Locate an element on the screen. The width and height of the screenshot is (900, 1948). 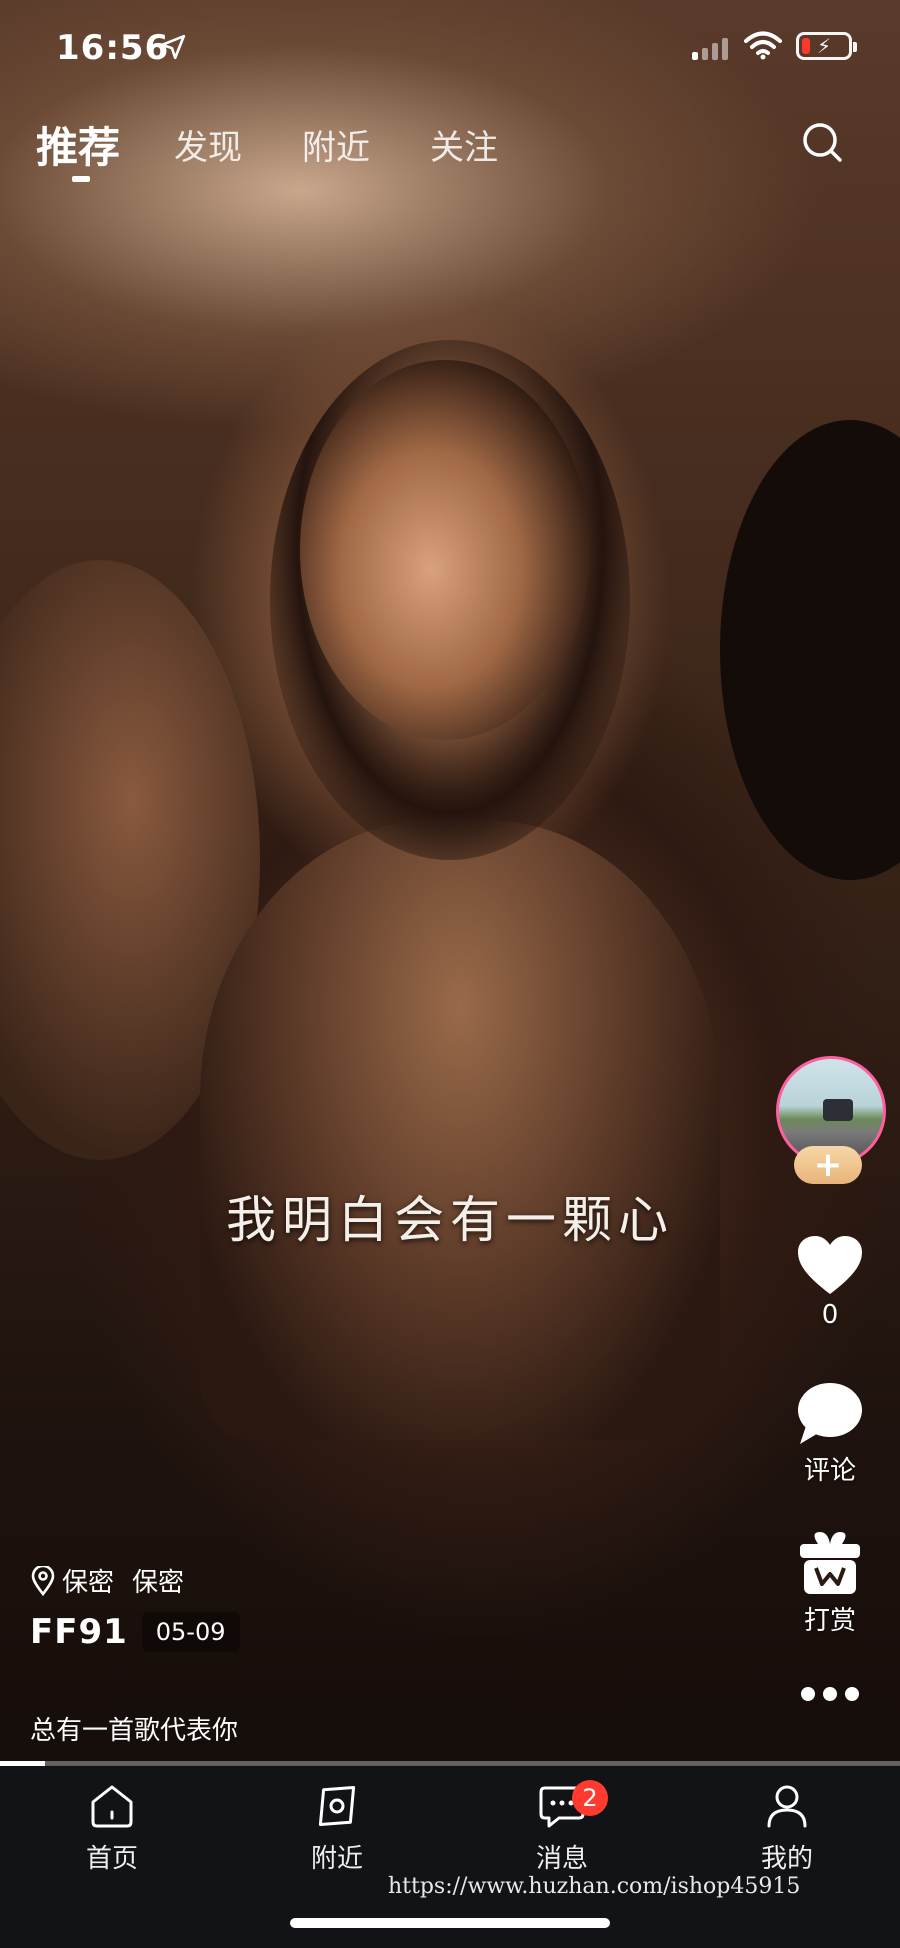
tabbar-nearby-label: 附近 is located at coordinates (336, 1859).